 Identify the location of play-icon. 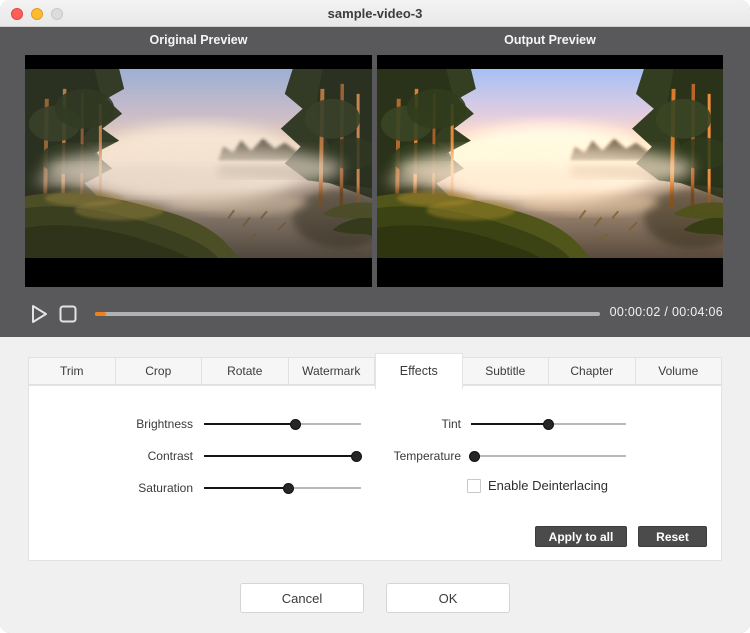
(39, 314).